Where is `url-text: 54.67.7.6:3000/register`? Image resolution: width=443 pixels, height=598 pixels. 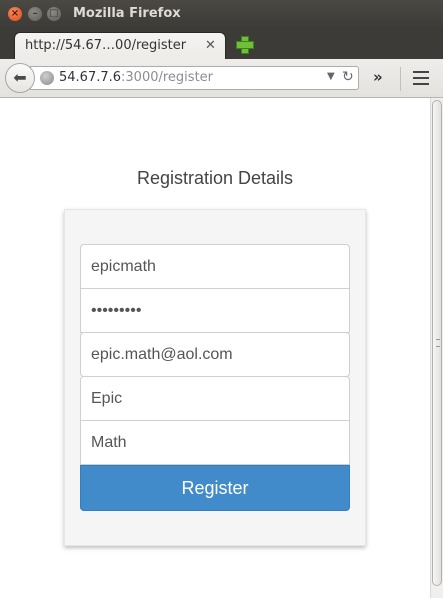 url-text: 54.67.7.6:3000/register is located at coordinates (136, 77).